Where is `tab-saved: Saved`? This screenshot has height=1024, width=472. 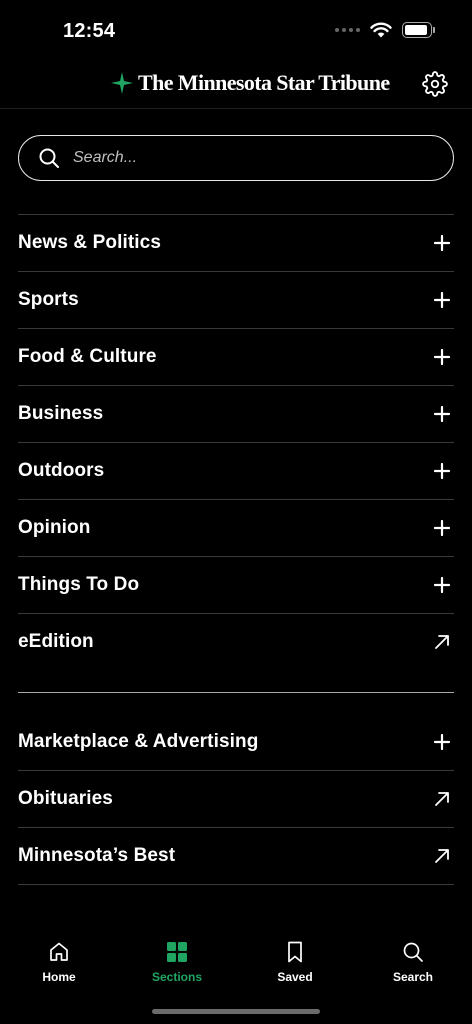
tab-saved: Saved is located at coordinates (295, 965).